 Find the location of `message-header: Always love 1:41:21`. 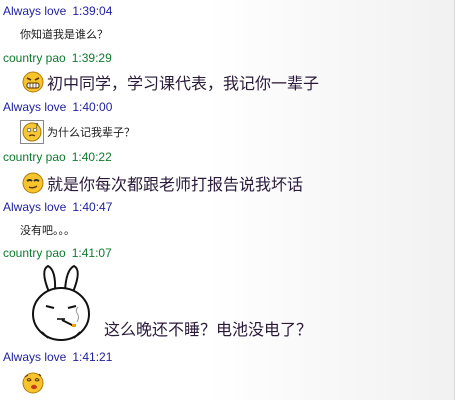

message-header: Always love 1:41:21 is located at coordinates (57, 357).